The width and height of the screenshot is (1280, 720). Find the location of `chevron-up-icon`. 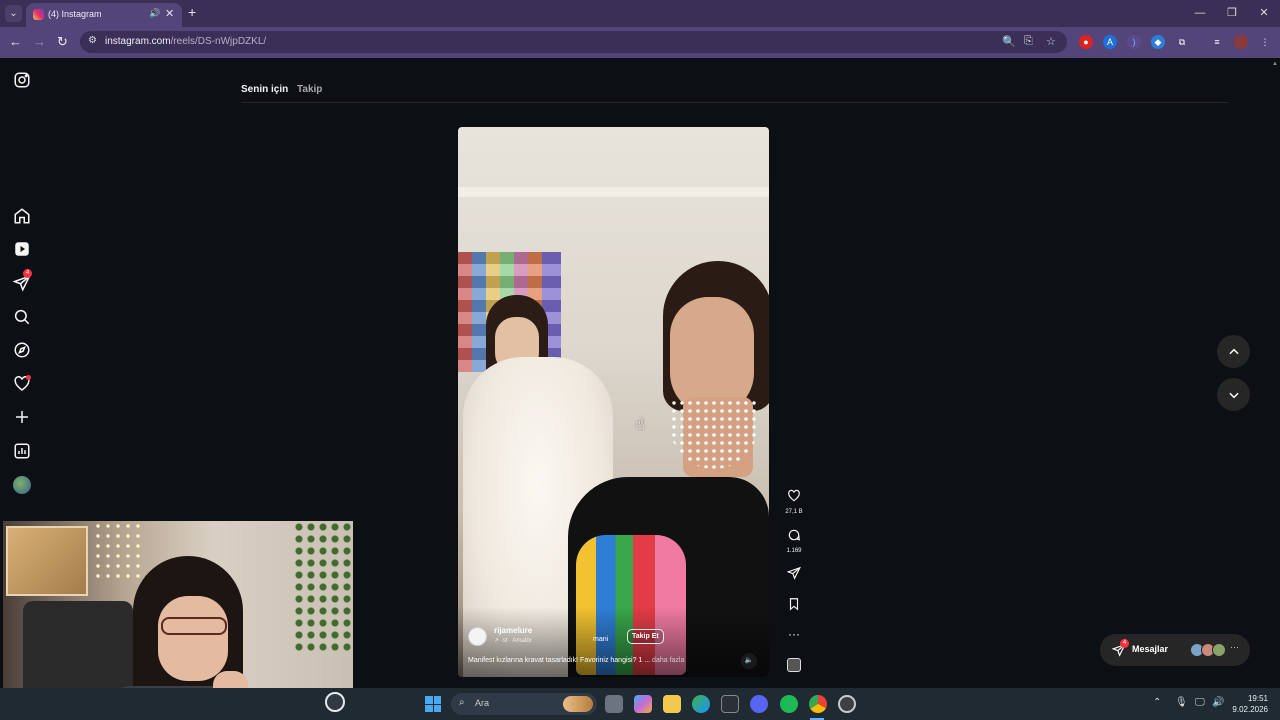

chevron-up-icon is located at coordinates (1233, 351).